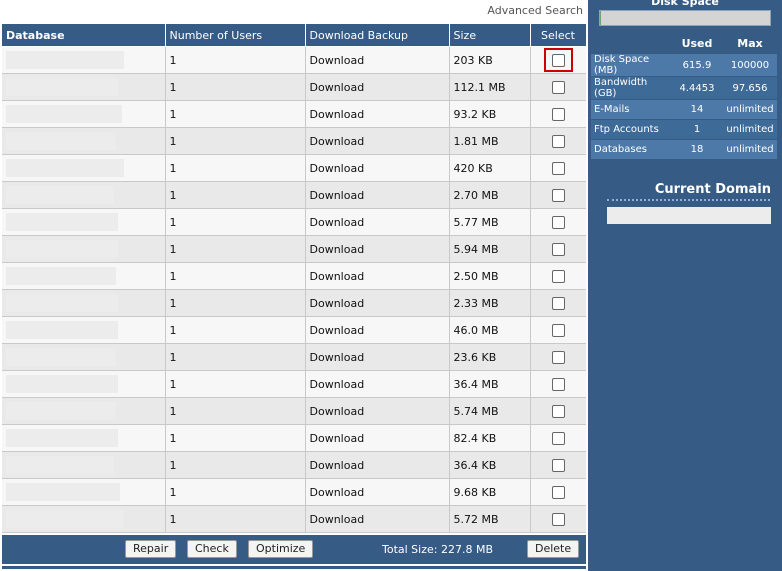 The image size is (782, 571). What do you see at coordinates (490, 411) in the screenshot?
I see `size-cell: 5.74 MB` at bounding box center [490, 411].